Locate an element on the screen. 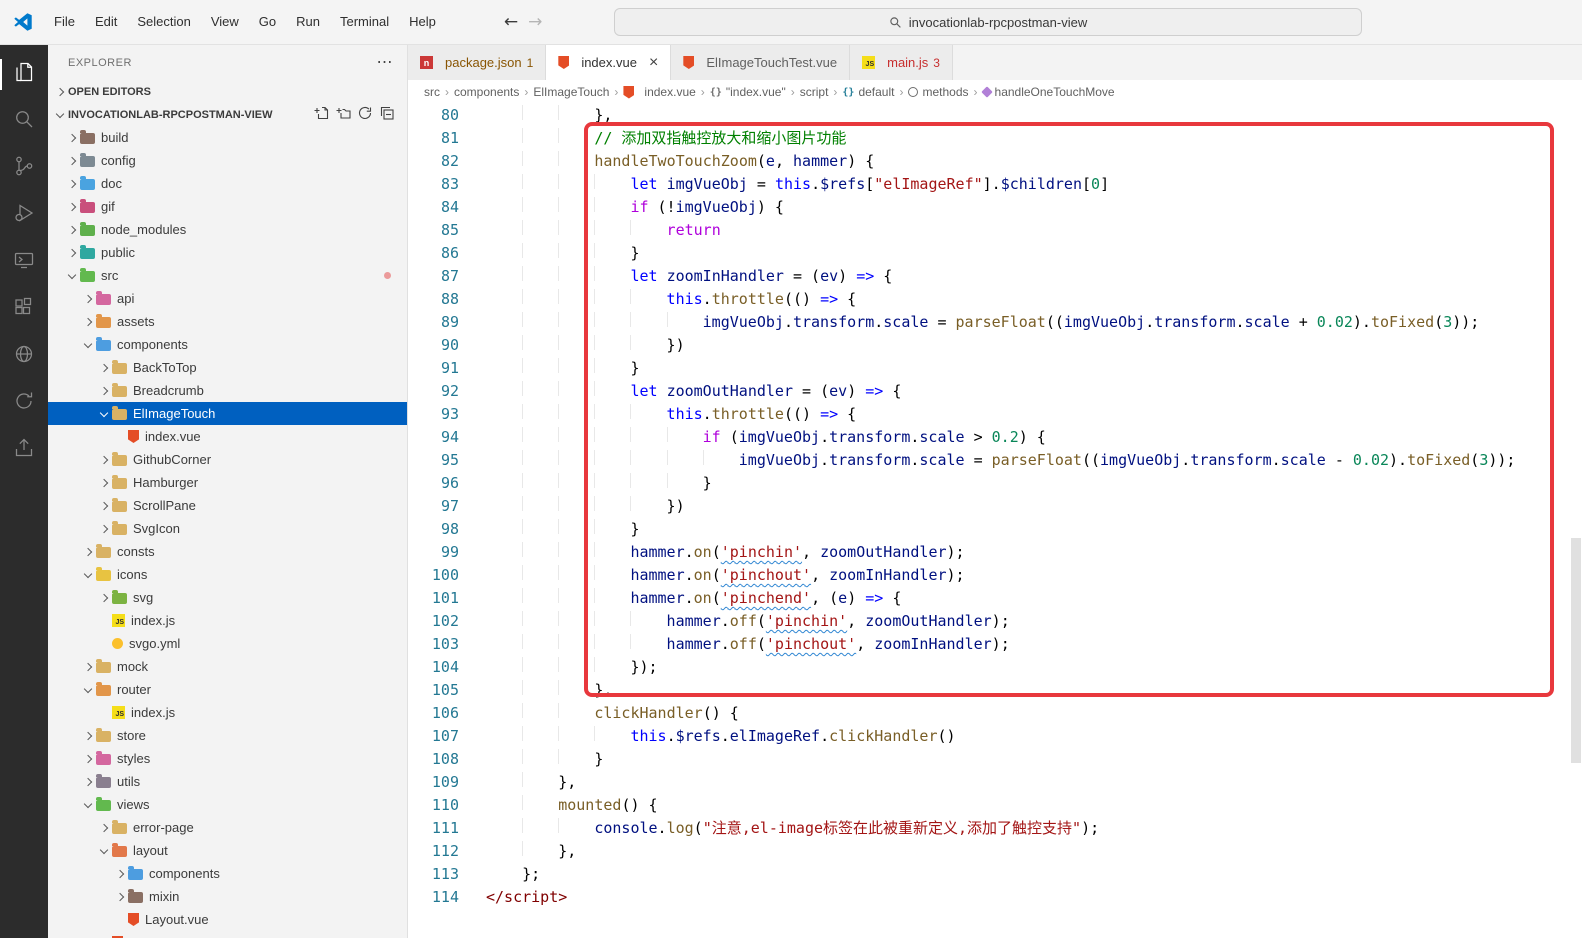 The height and width of the screenshot is (938, 1582). code-line-110: 110 mounted() { is located at coordinates (995, 805).